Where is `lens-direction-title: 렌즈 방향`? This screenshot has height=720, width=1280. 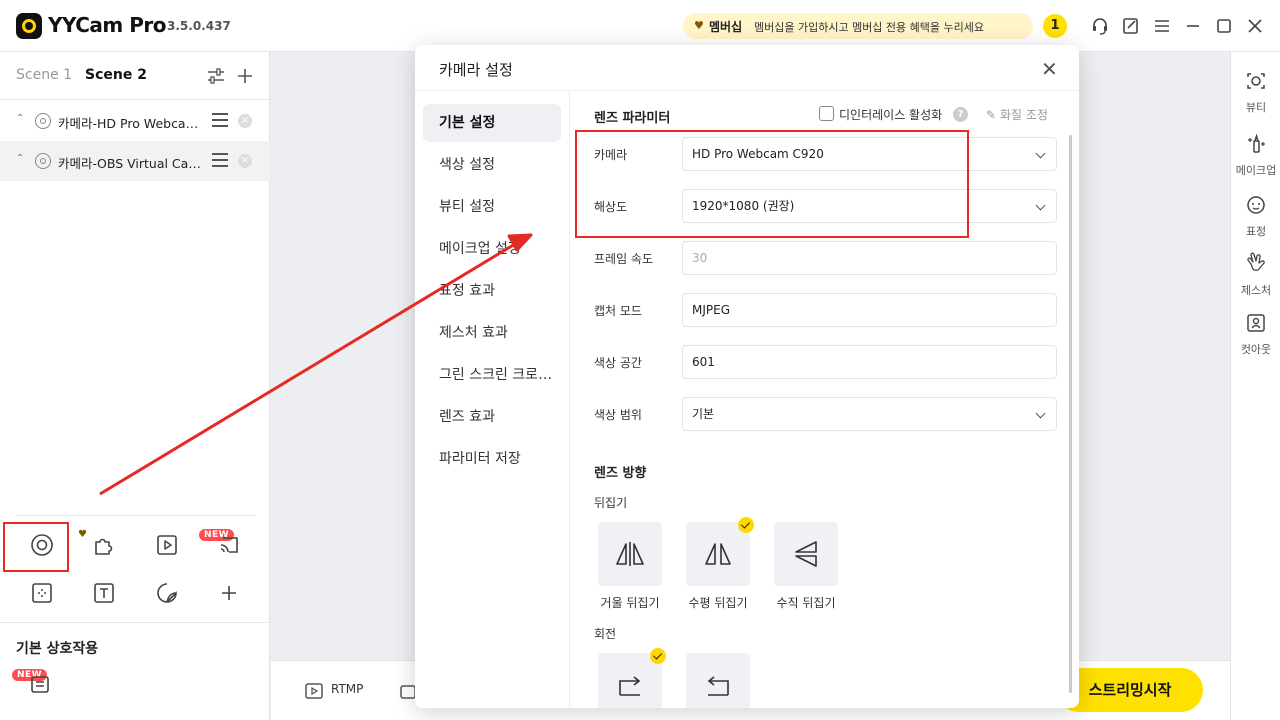 lens-direction-title: 렌즈 방향 is located at coordinates (620, 473).